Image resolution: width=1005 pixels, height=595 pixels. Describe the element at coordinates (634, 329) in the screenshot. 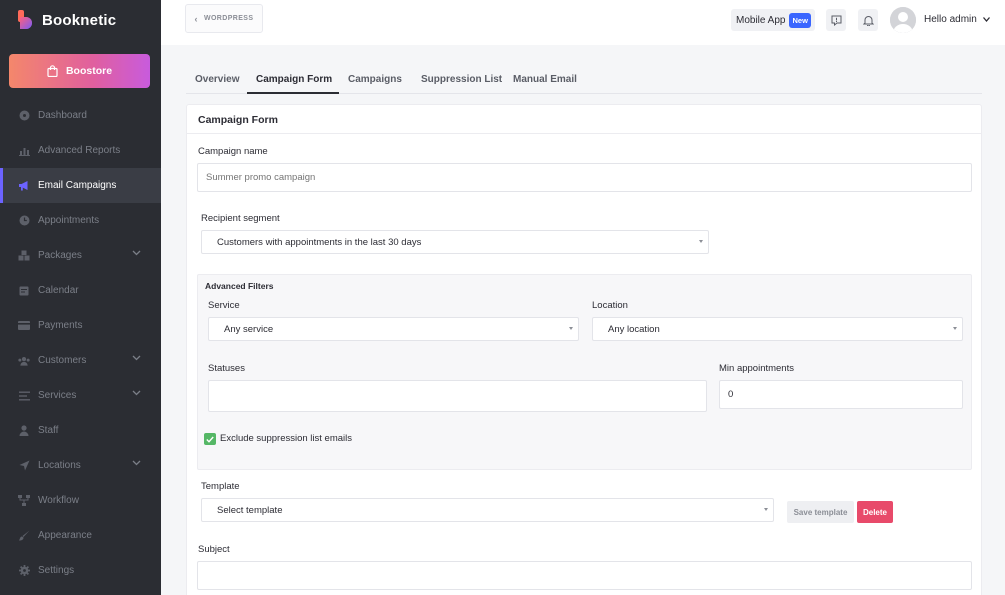

I see `location-value: Any location` at that location.